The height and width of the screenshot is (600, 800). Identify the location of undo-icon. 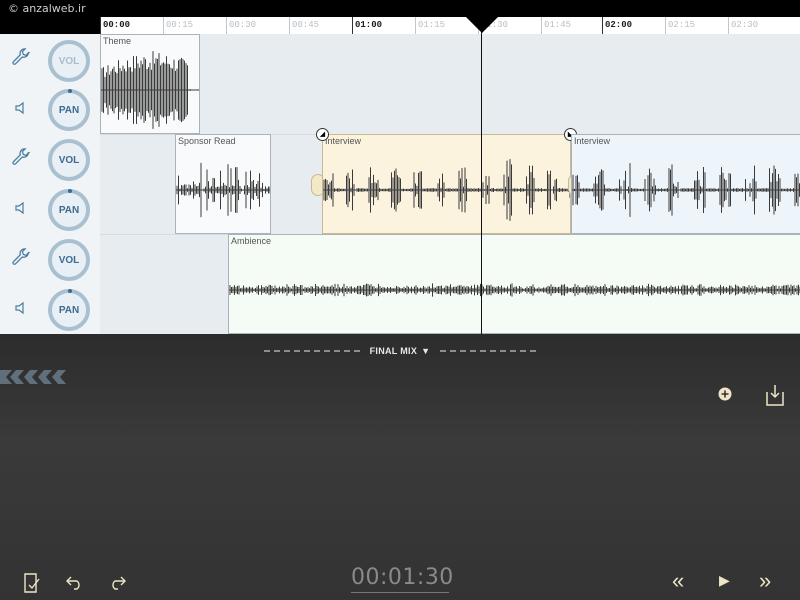
(75, 582).